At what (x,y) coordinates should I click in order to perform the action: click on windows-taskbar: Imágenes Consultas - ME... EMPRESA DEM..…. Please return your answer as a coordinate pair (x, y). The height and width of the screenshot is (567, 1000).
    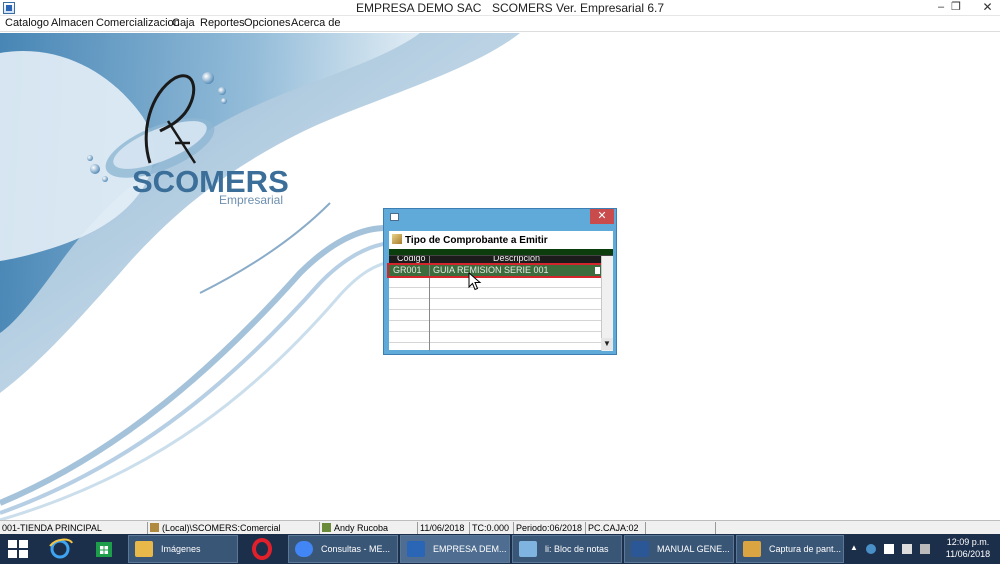
    Looking at the image, I should click on (500, 549).